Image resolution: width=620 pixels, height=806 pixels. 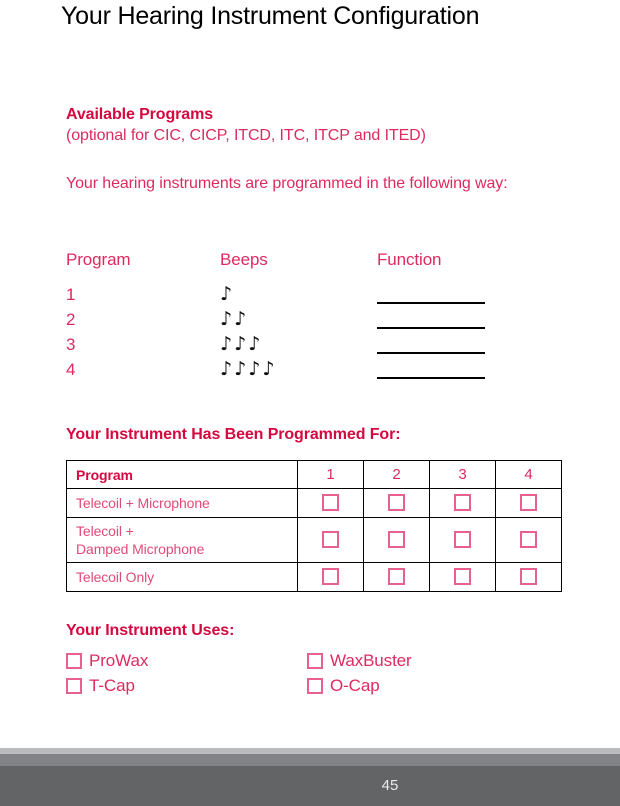 I want to click on use-option-label: WaxBuster, so click(x=371, y=660).